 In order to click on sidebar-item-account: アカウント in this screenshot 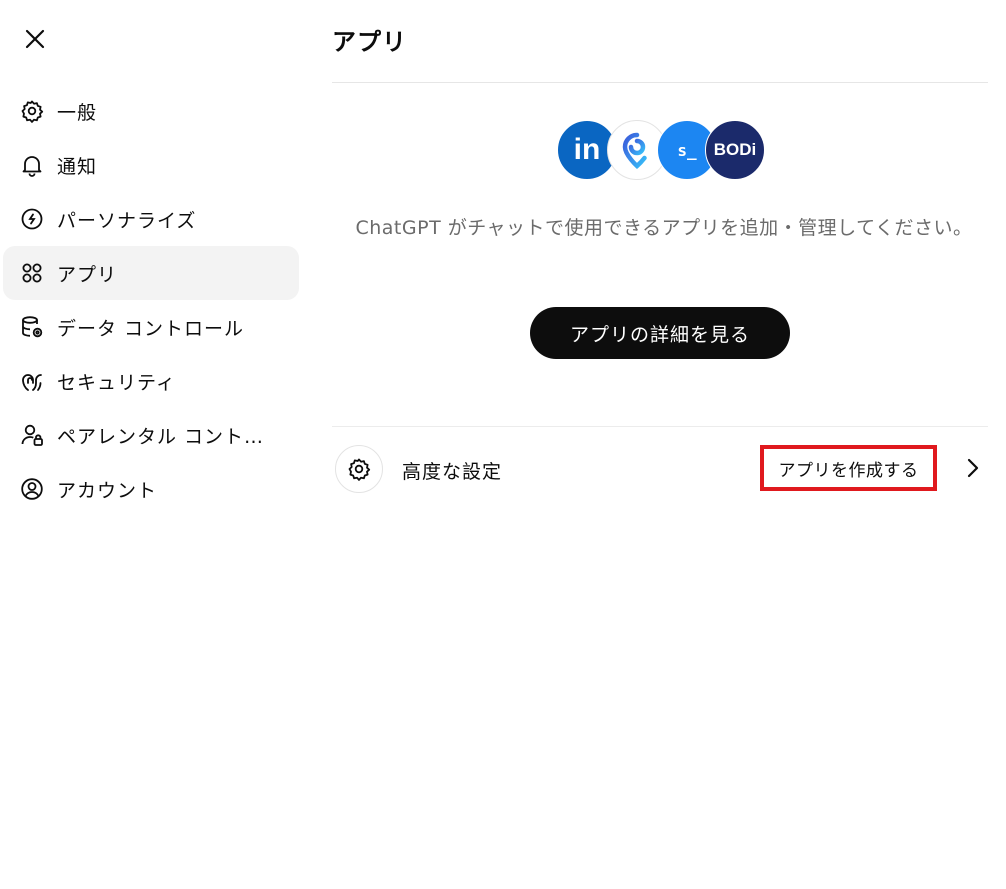, I will do `click(151, 489)`.